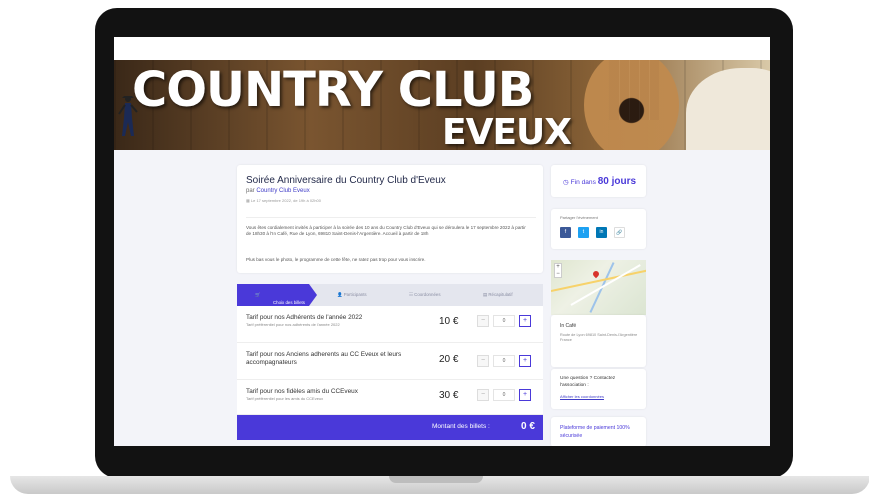  I want to click on map-pin-icon, so click(596, 274).